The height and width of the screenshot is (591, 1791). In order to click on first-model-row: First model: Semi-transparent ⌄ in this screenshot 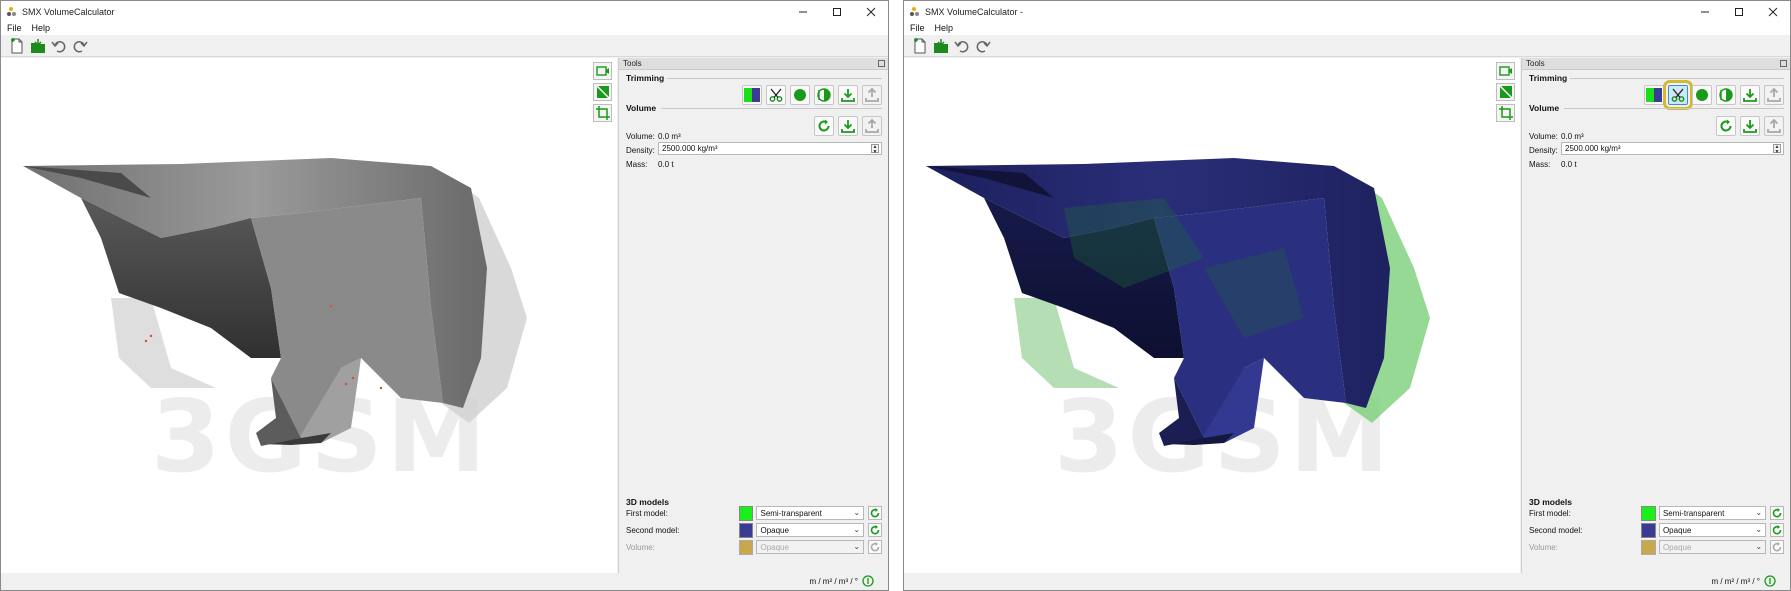, I will do `click(754, 513)`.